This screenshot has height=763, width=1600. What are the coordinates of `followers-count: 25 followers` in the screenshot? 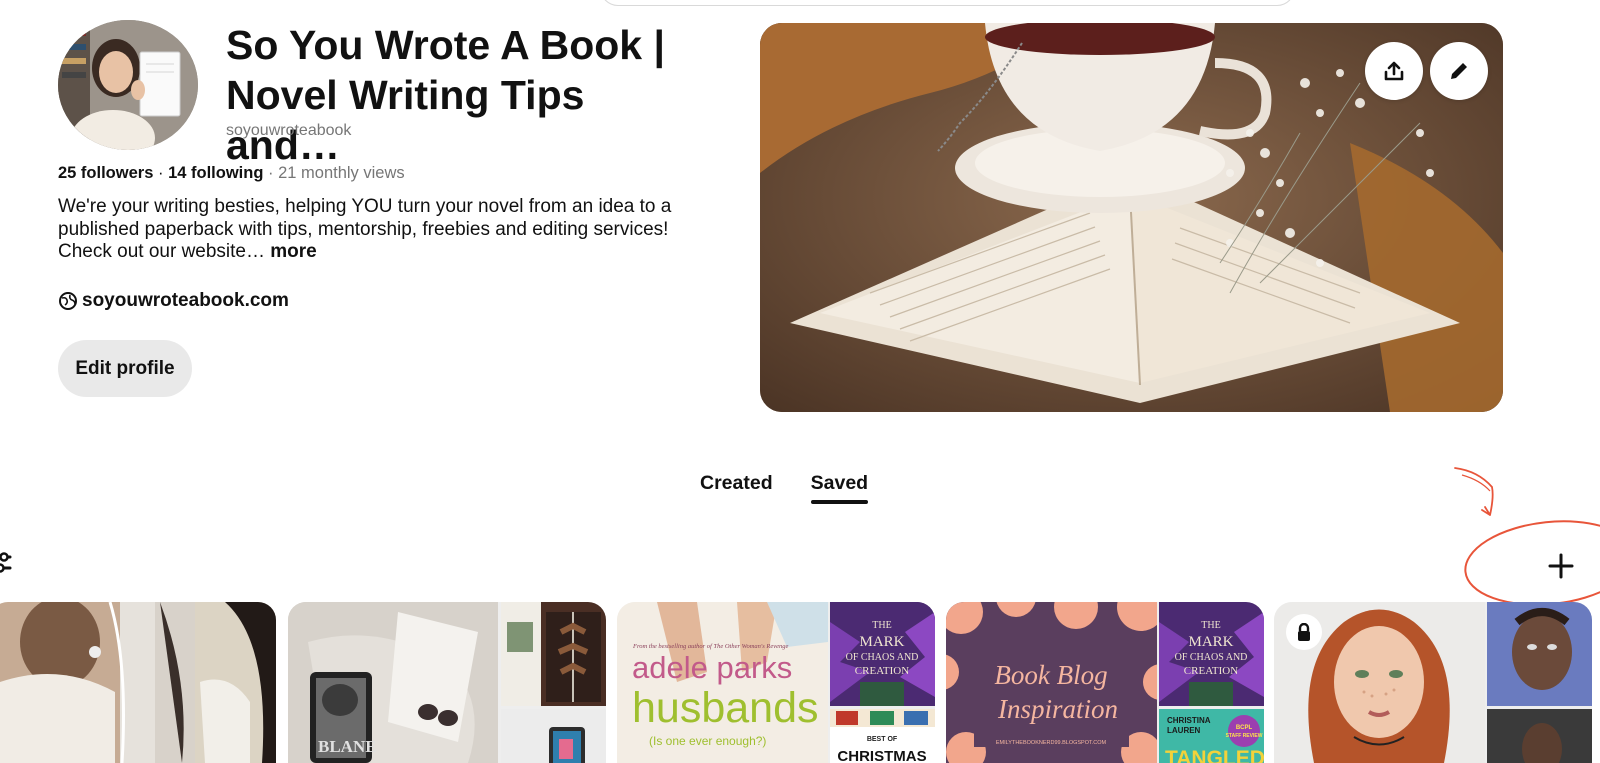 It's located at (105, 173).